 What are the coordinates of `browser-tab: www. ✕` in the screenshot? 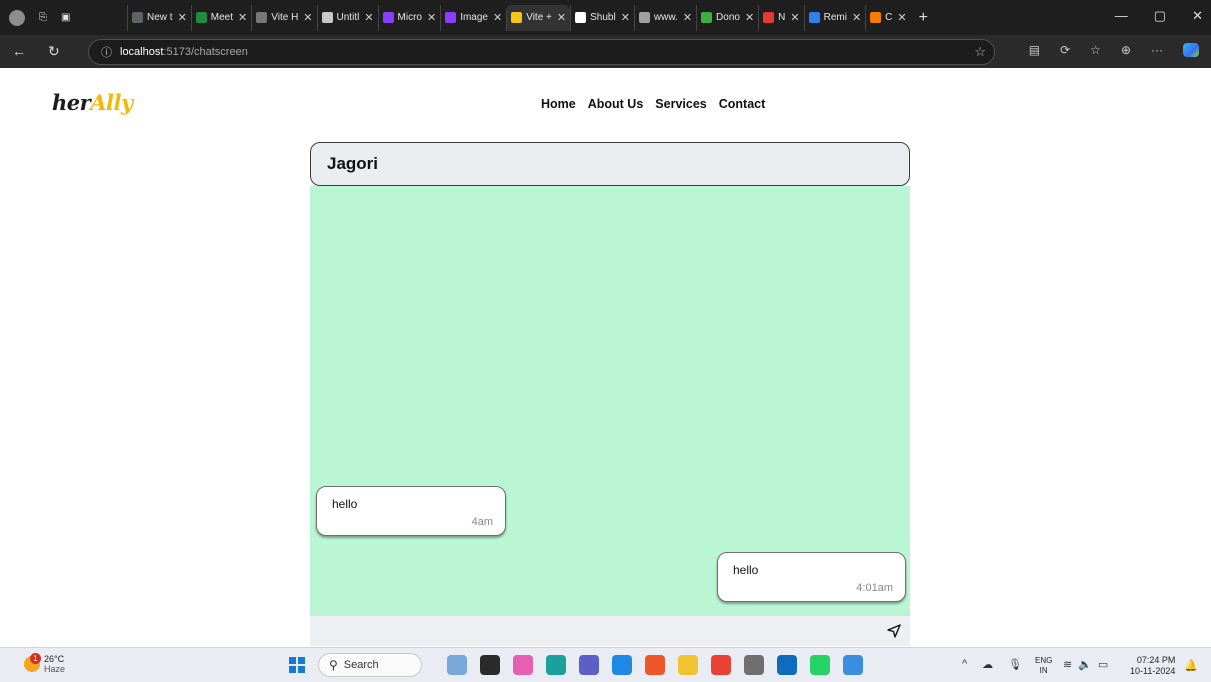 It's located at (664, 17).